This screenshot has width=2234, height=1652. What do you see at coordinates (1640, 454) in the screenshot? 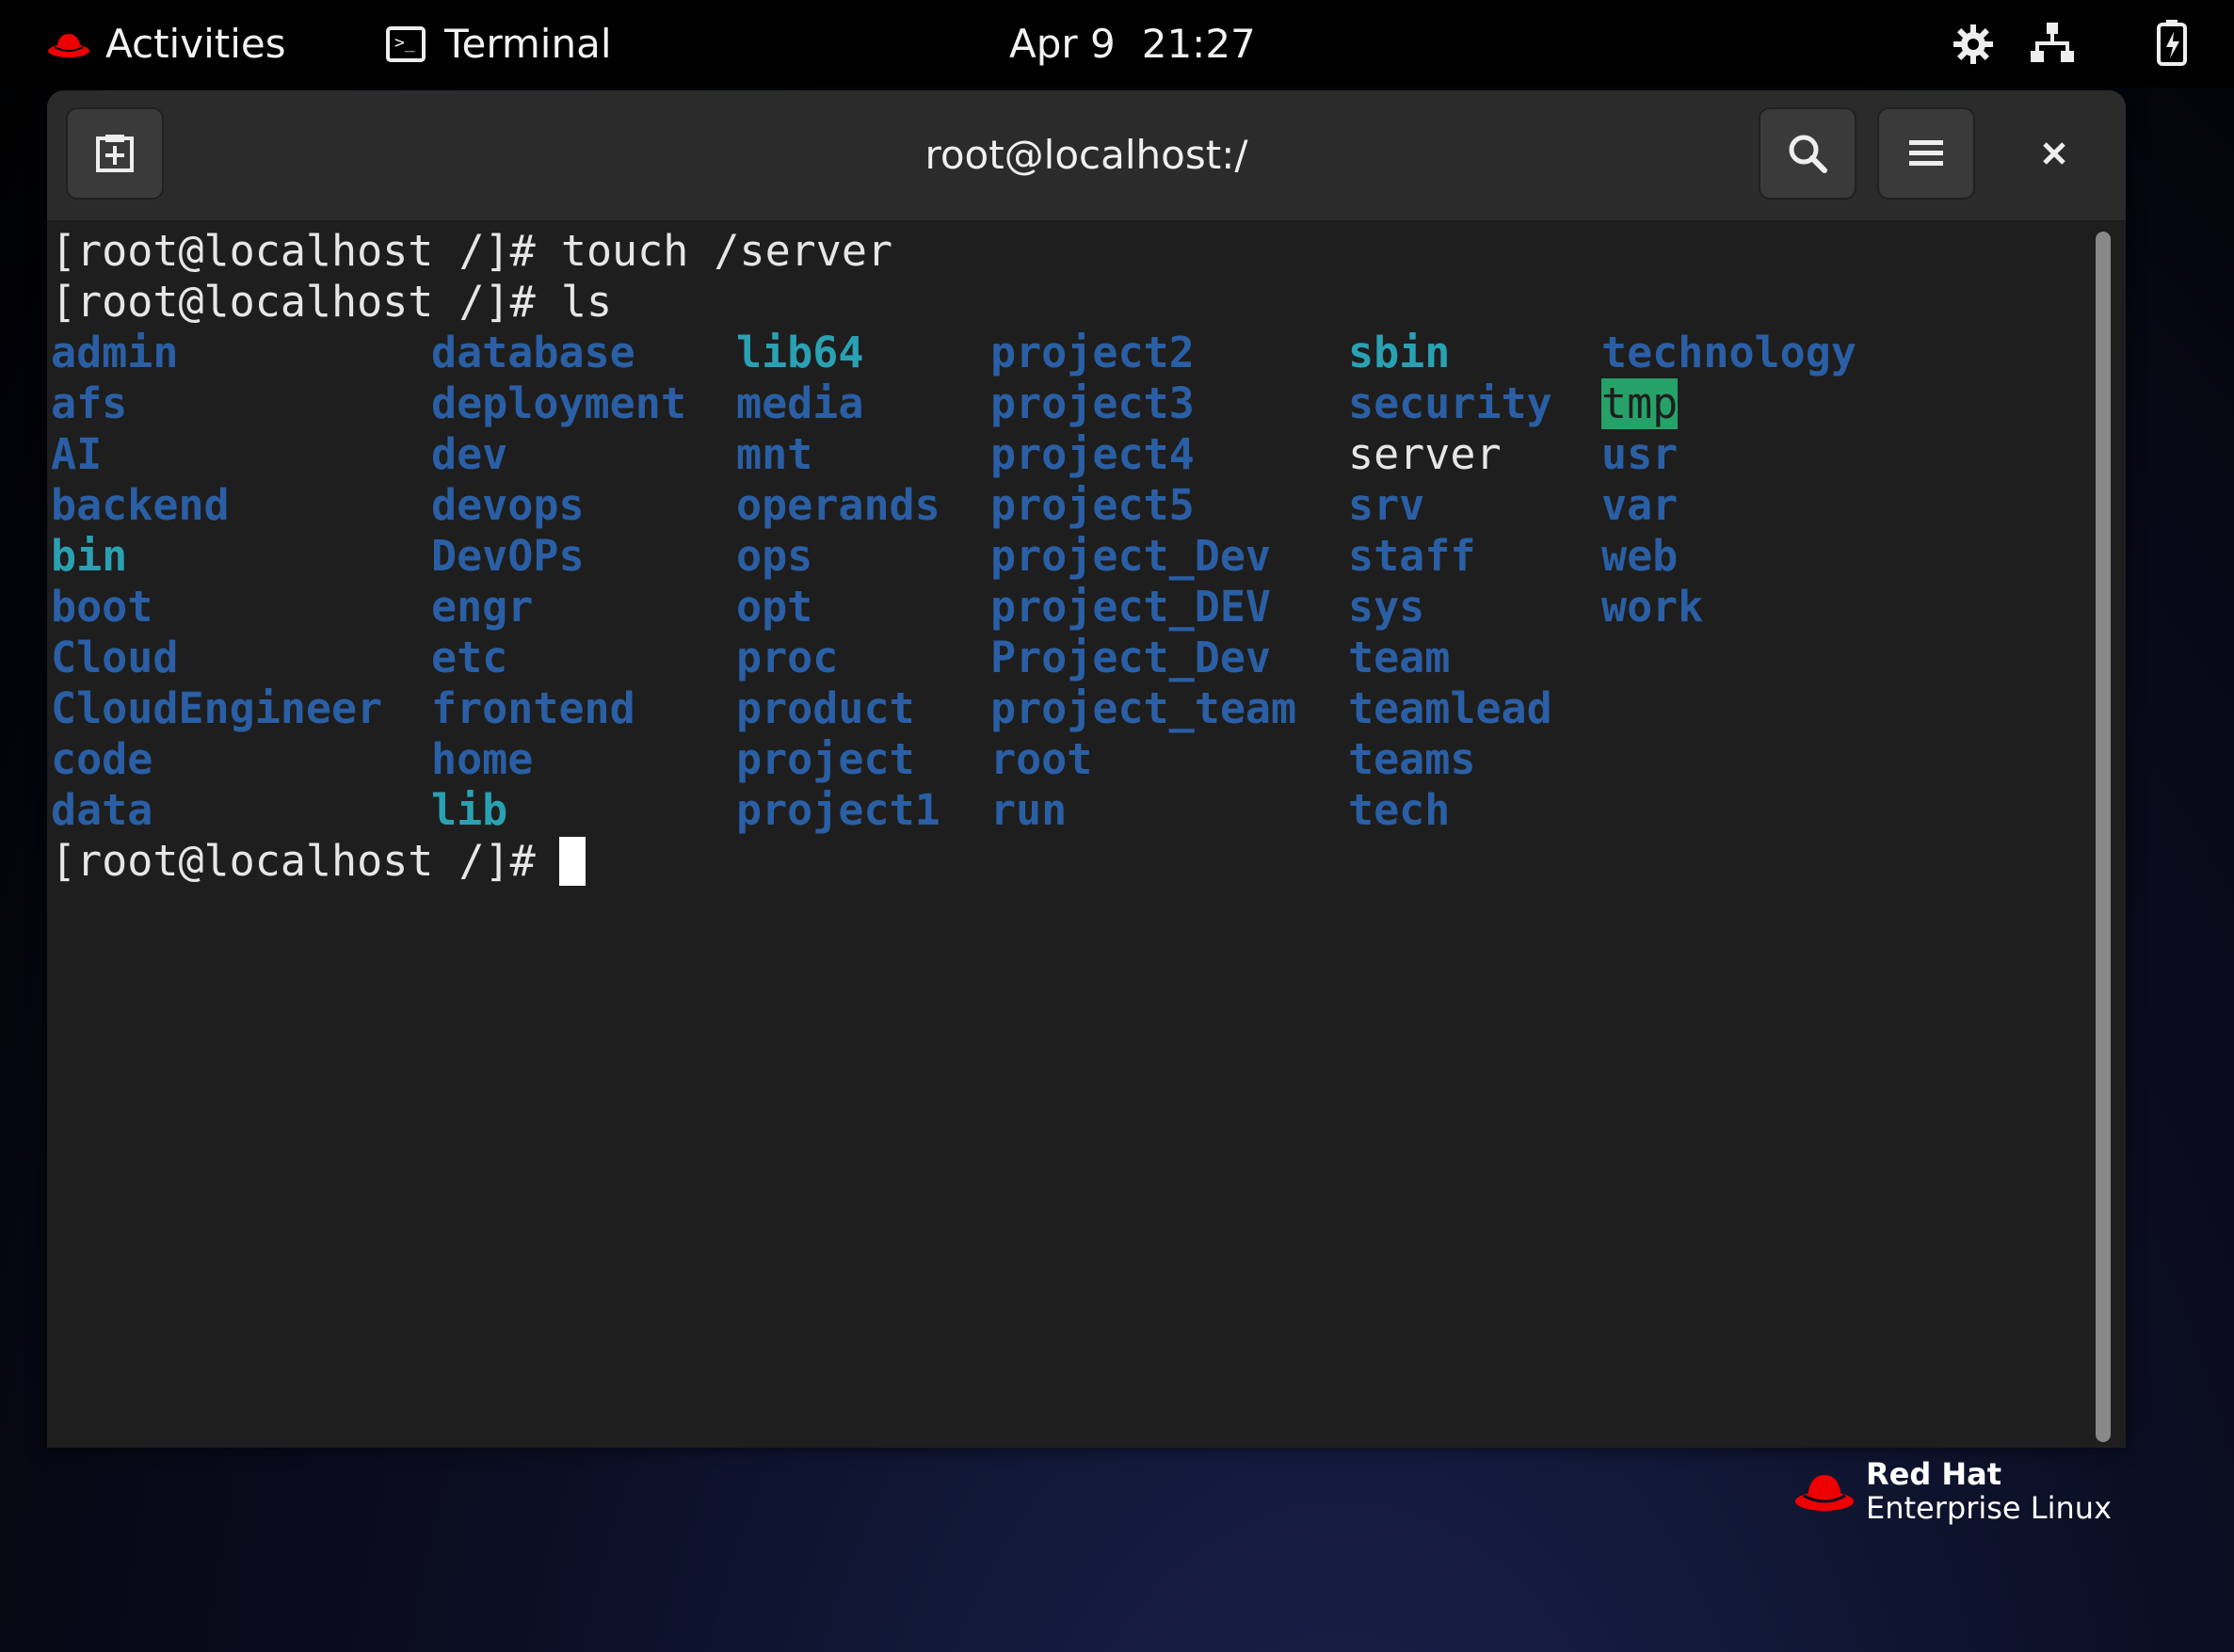
I see `ls-entry: usr` at bounding box center [1640, 454].